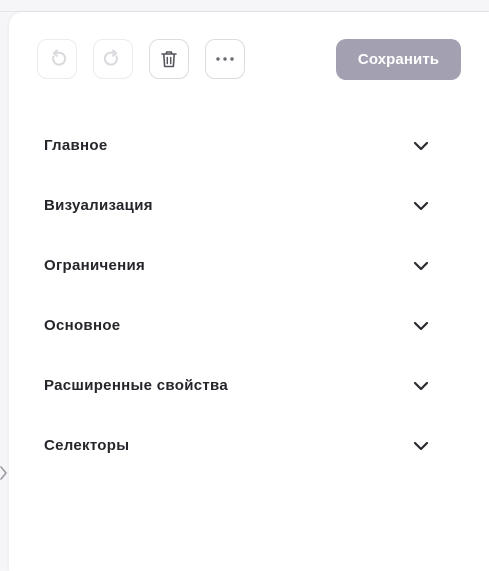 The image size is (489, 571). Describe the element at coordinates (249, 326) in the screenshot. I see `section-basic: Основное` at that location.